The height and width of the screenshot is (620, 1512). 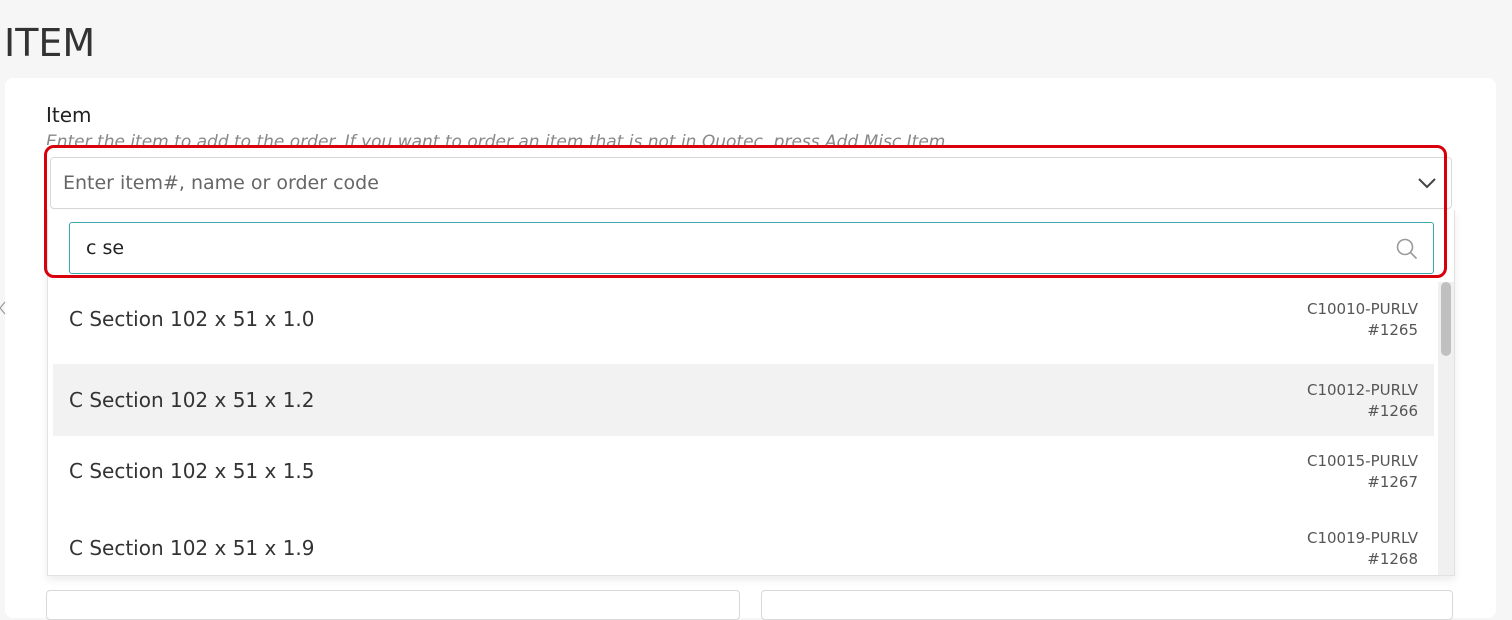 I want to click on option-name: C Section 102 x 51 x 1.2, so click(x=192, y=400).